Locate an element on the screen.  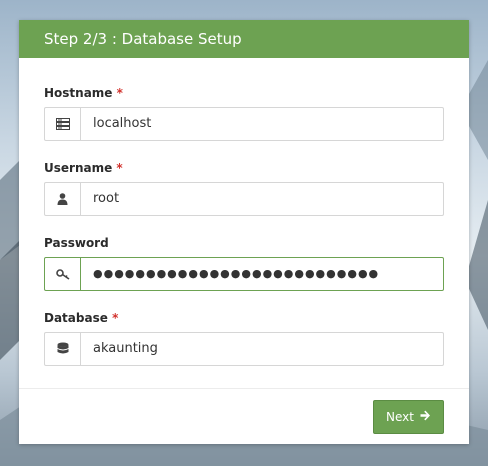
username-input-group: root is located at coordinates (244, 199).